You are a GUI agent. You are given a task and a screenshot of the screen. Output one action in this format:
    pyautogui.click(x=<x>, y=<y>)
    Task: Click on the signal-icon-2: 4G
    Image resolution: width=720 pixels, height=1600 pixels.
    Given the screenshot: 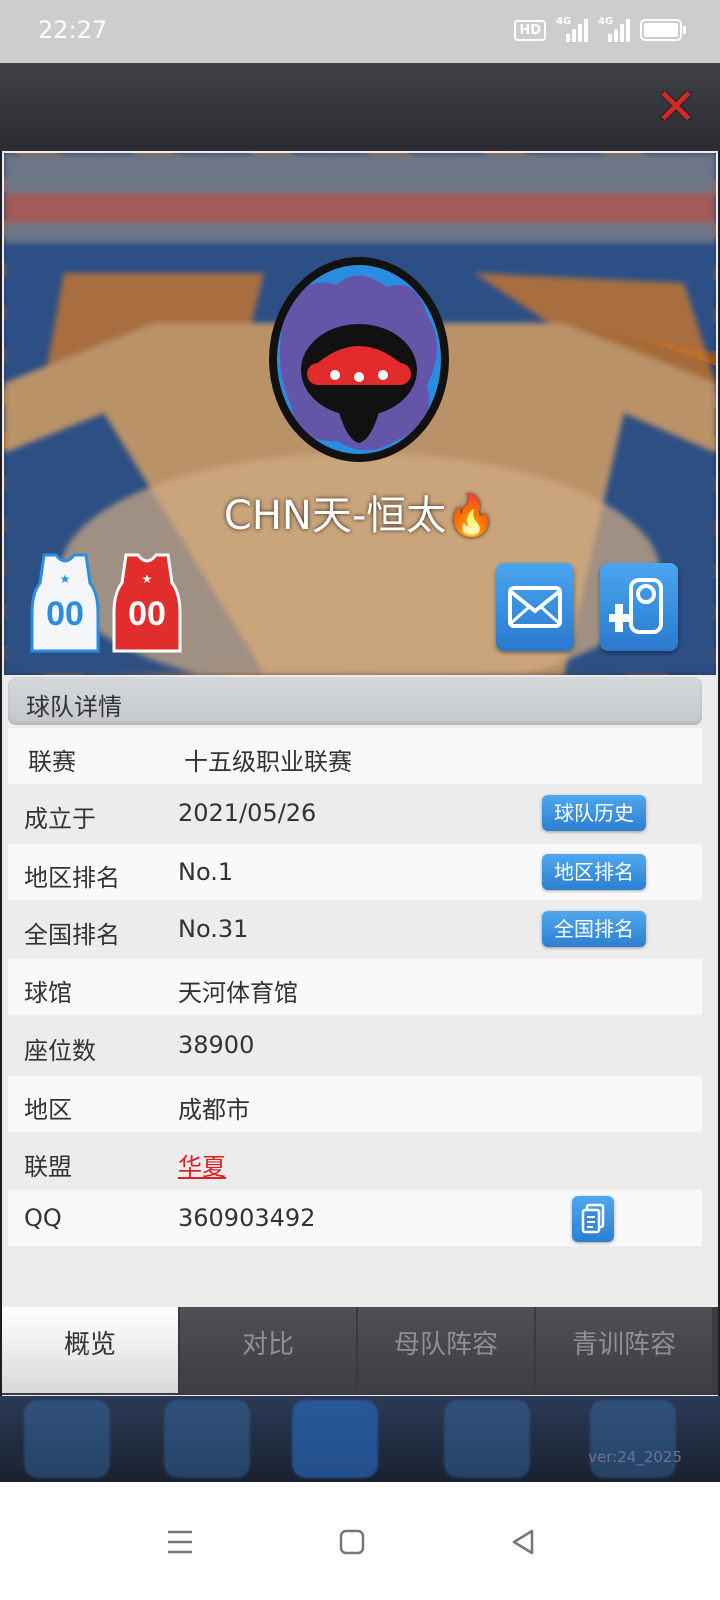 What is the action you would take?
    pyautogui.click(x=614, y=29)
    